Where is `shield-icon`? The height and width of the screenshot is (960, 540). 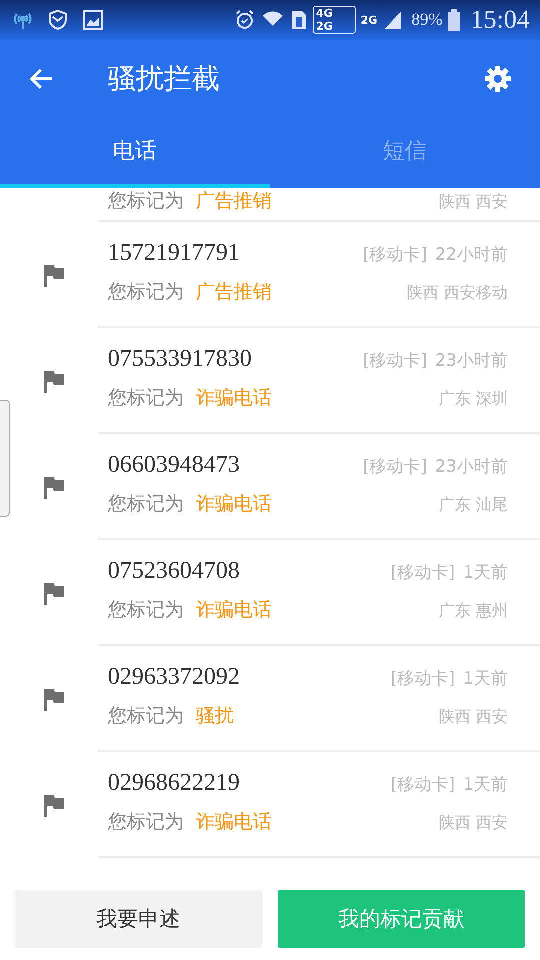
shield-icon is located at coordinates (58, 20).